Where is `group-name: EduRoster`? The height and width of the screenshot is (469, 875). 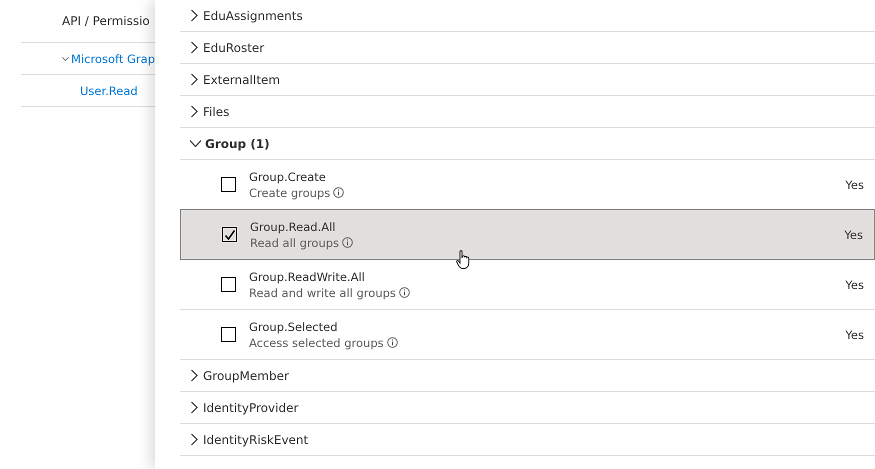 group-name: EduRoster is located at coordinates (233, 47).